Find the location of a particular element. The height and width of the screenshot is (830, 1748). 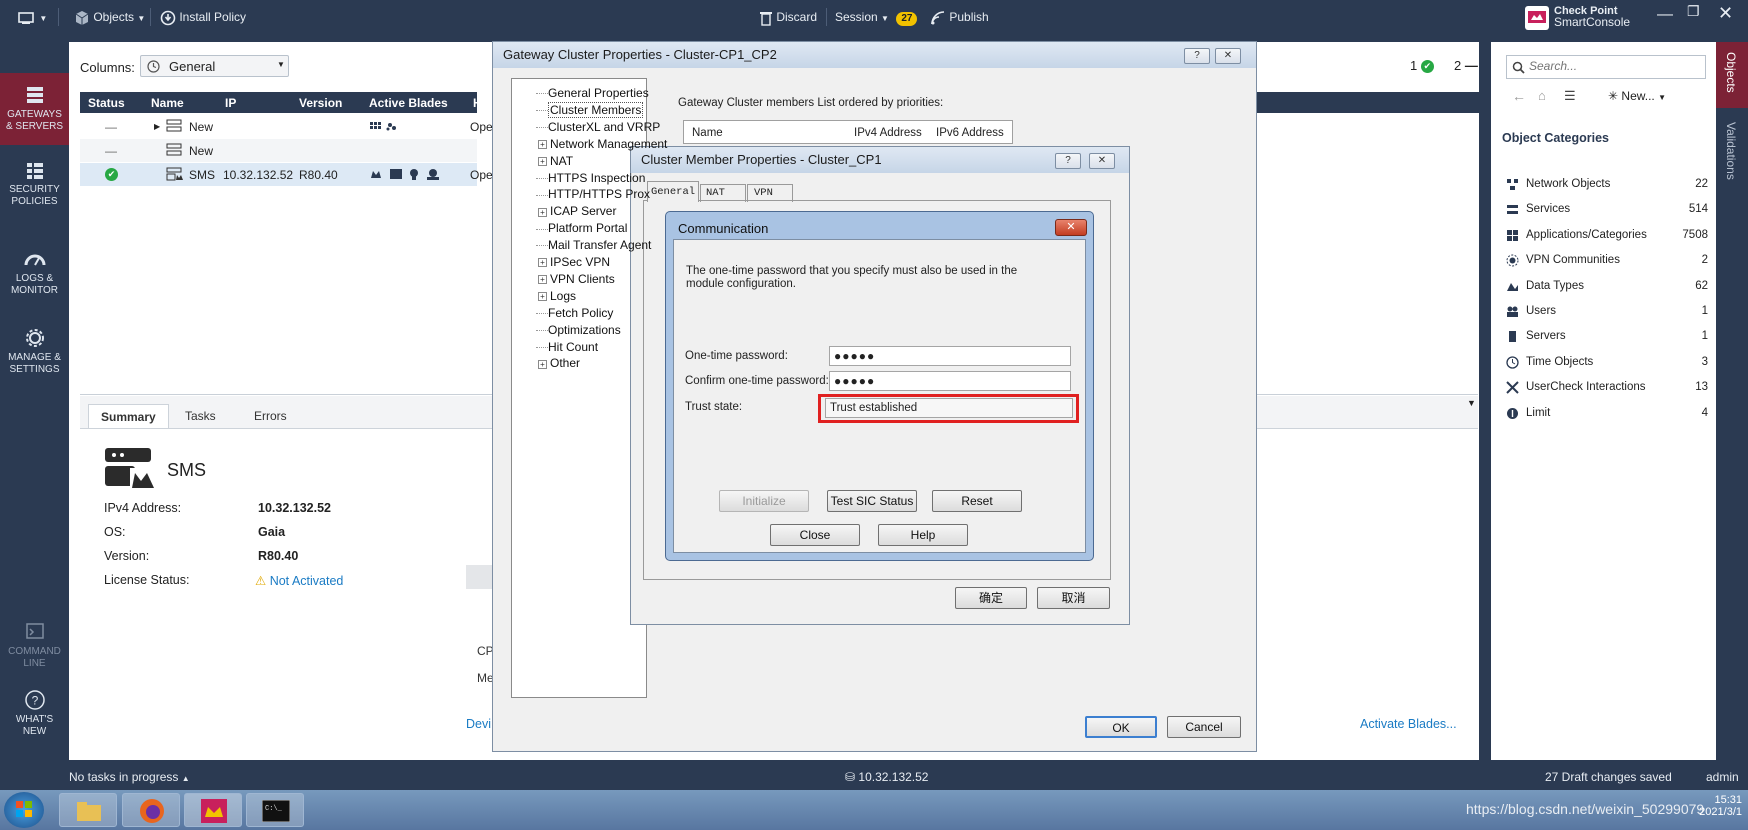

home-icon: ⌂ is located at coordinates (1542, 95).